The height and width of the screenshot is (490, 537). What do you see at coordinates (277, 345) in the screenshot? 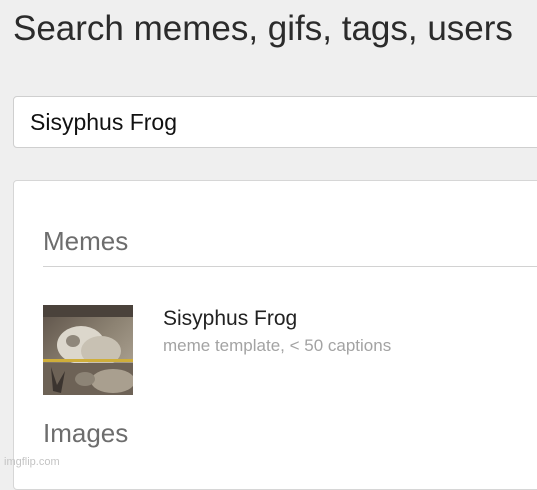
I see `result-meta: meme template, < 50 captions` at bounding box center [277, 345].